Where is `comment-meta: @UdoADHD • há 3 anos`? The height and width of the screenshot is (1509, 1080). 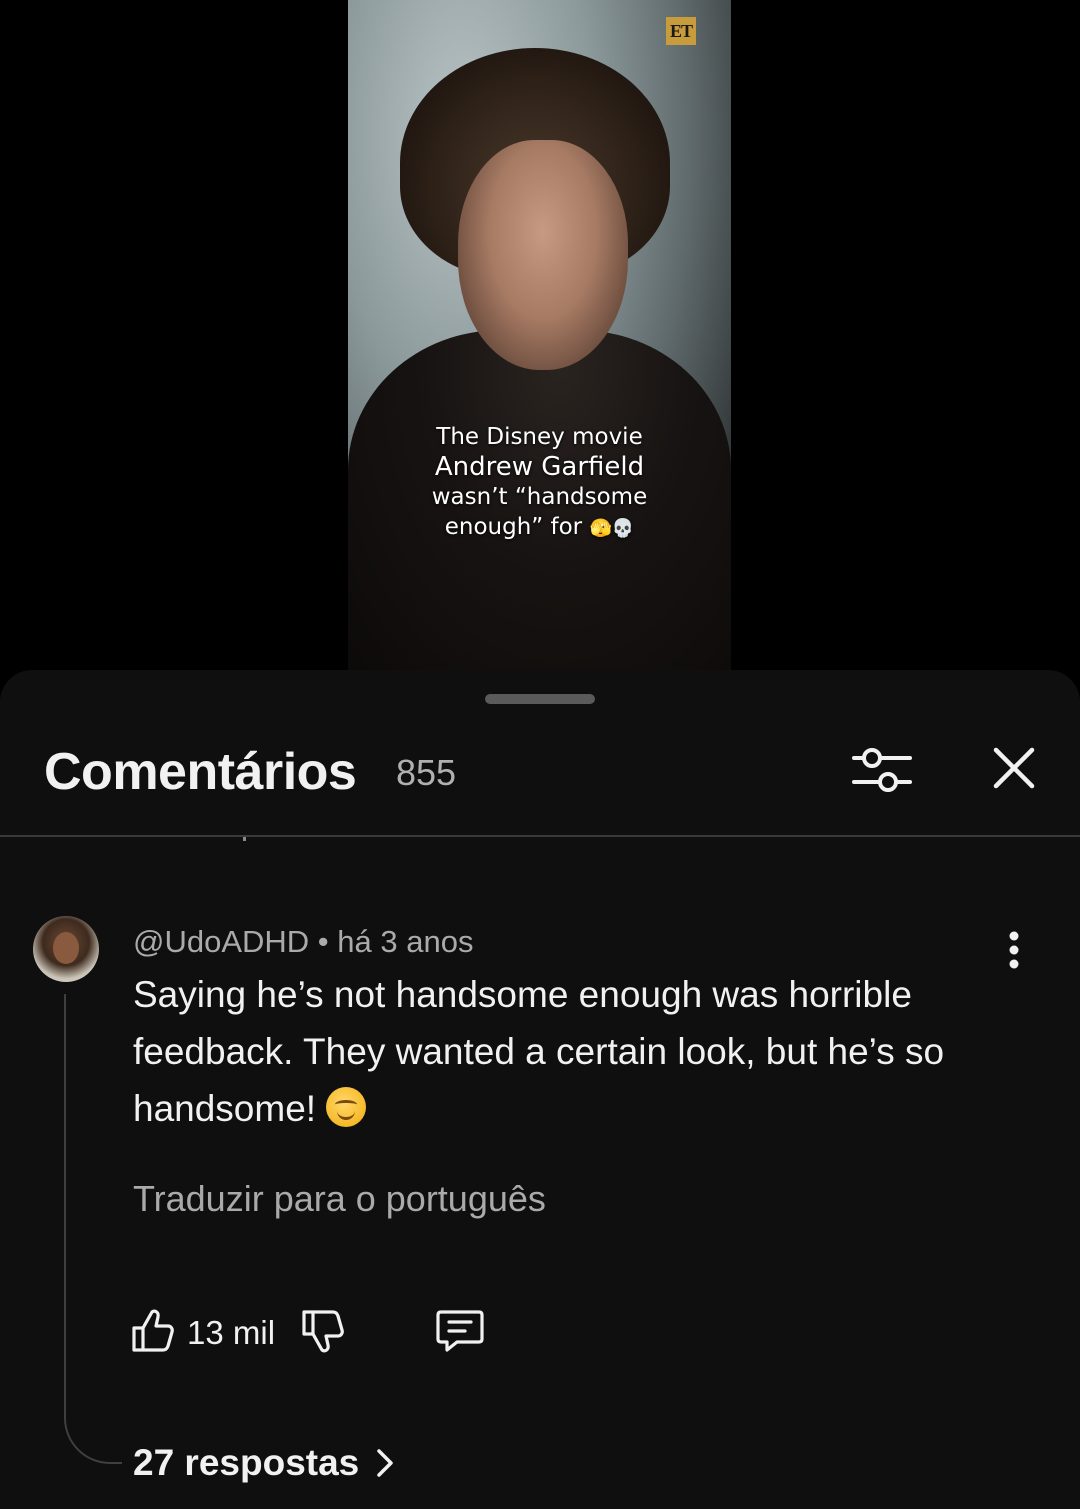 comment-meta: @UdoADHD • há 3 anos is located at coordinates (303, 942).